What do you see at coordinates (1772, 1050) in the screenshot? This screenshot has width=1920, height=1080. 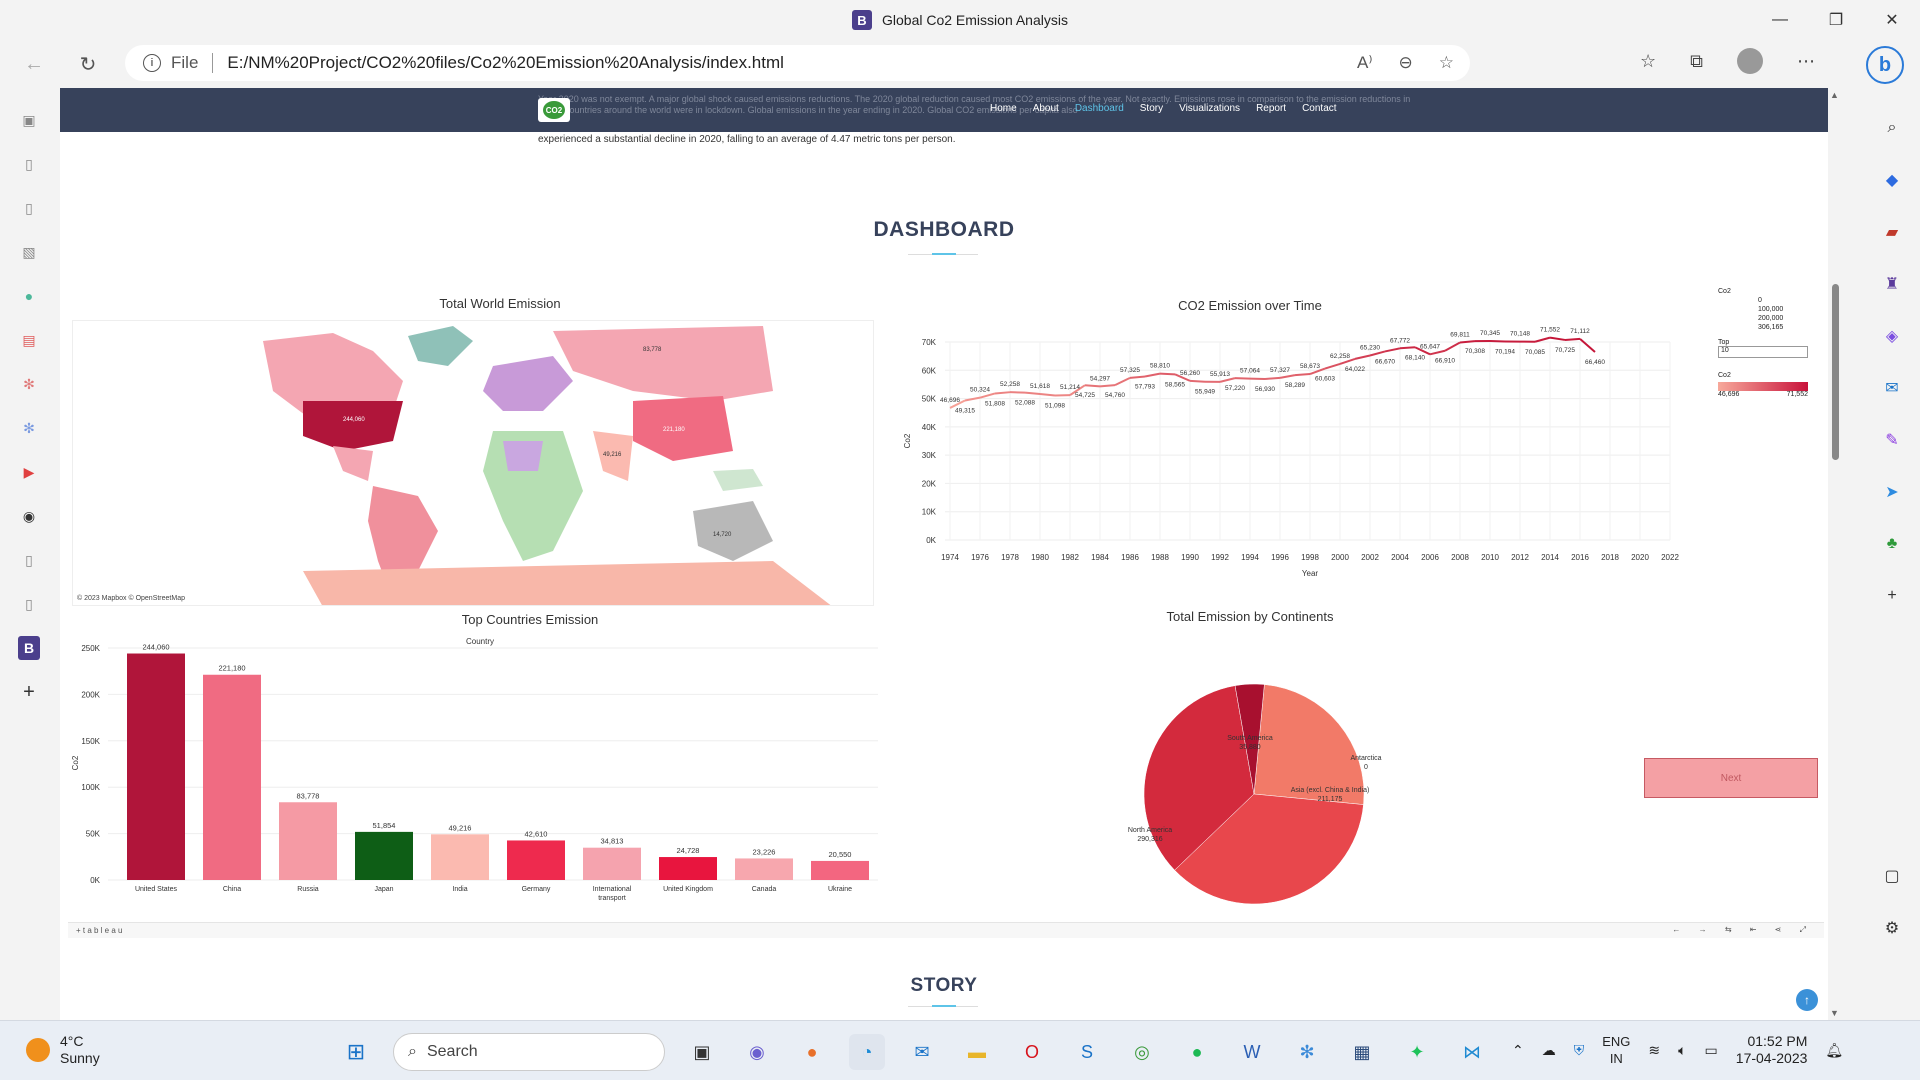 I see `clock: 01:52 PM 17-04-2023` at bounding box center [1772, 1050].